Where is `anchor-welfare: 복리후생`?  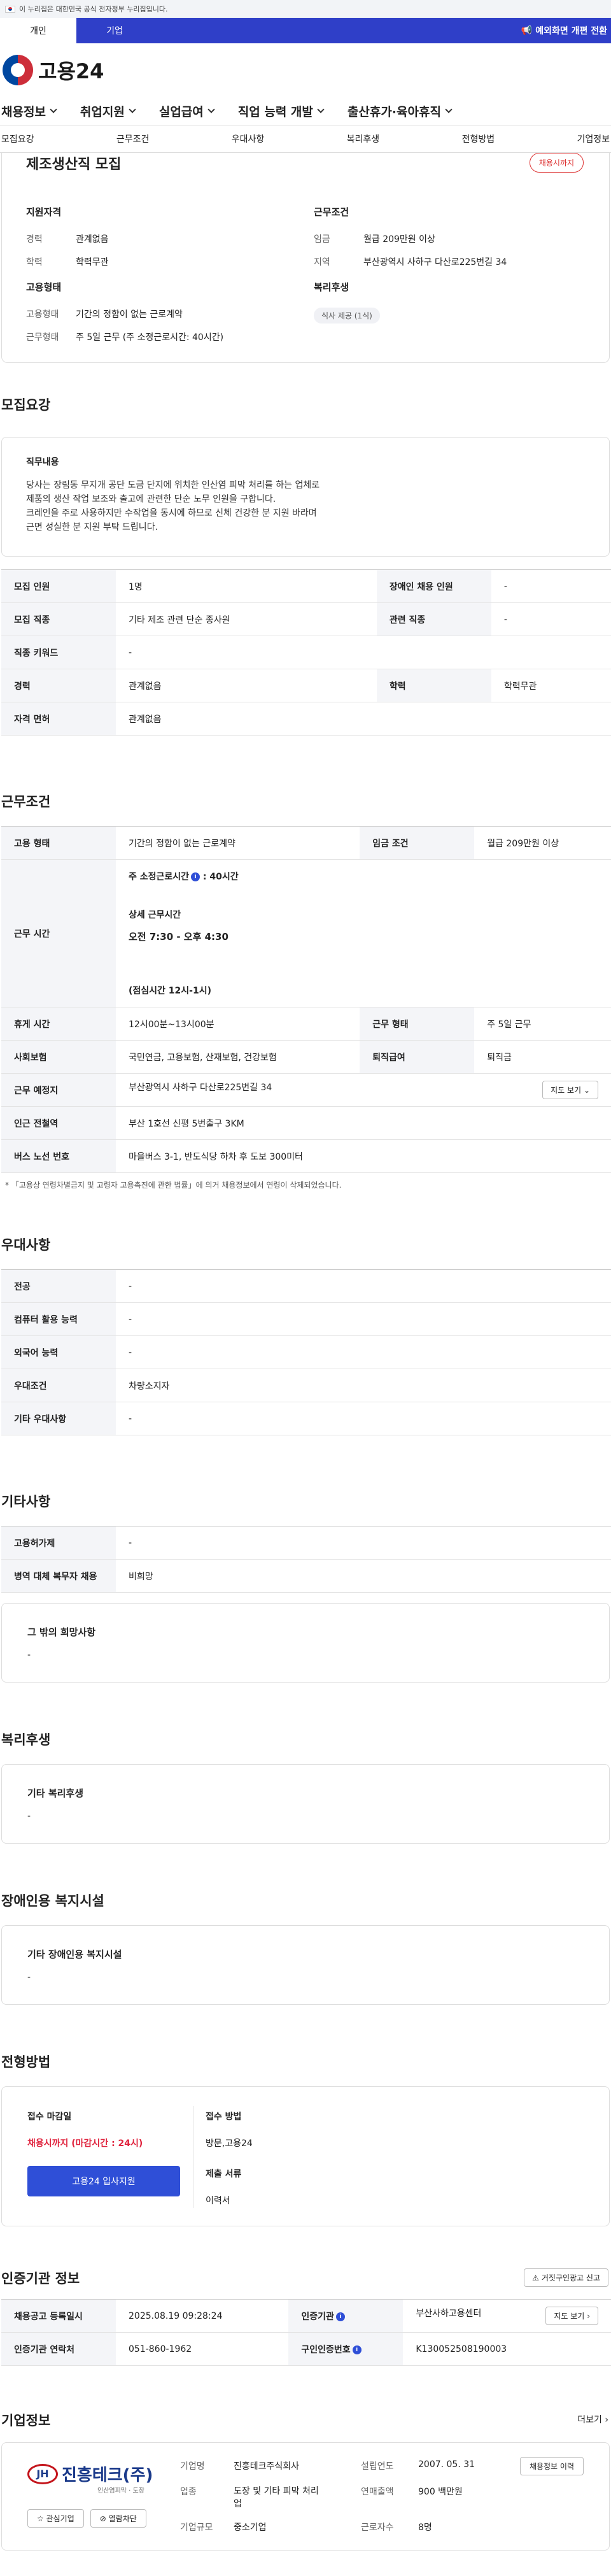
anchor-welfare: 복리후생 is located at coordinates (363, 139).